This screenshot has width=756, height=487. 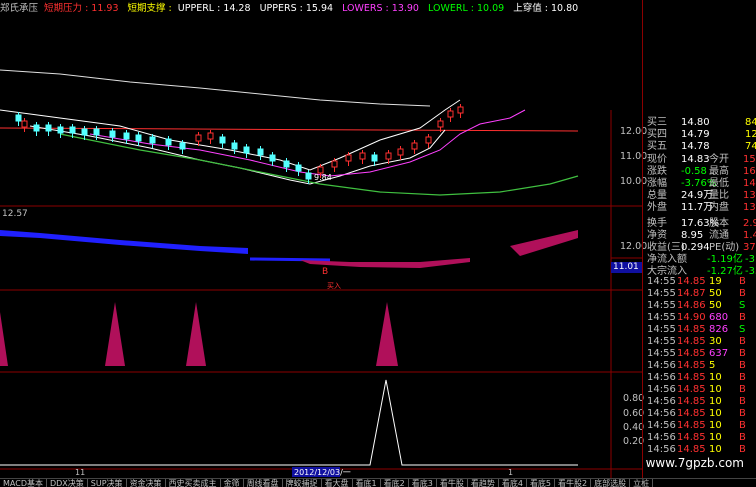 What do you see at coordinates (749, 159) in the screenshot?
I see `stat-value-2: 15.5` at bounding box center [749, 159].